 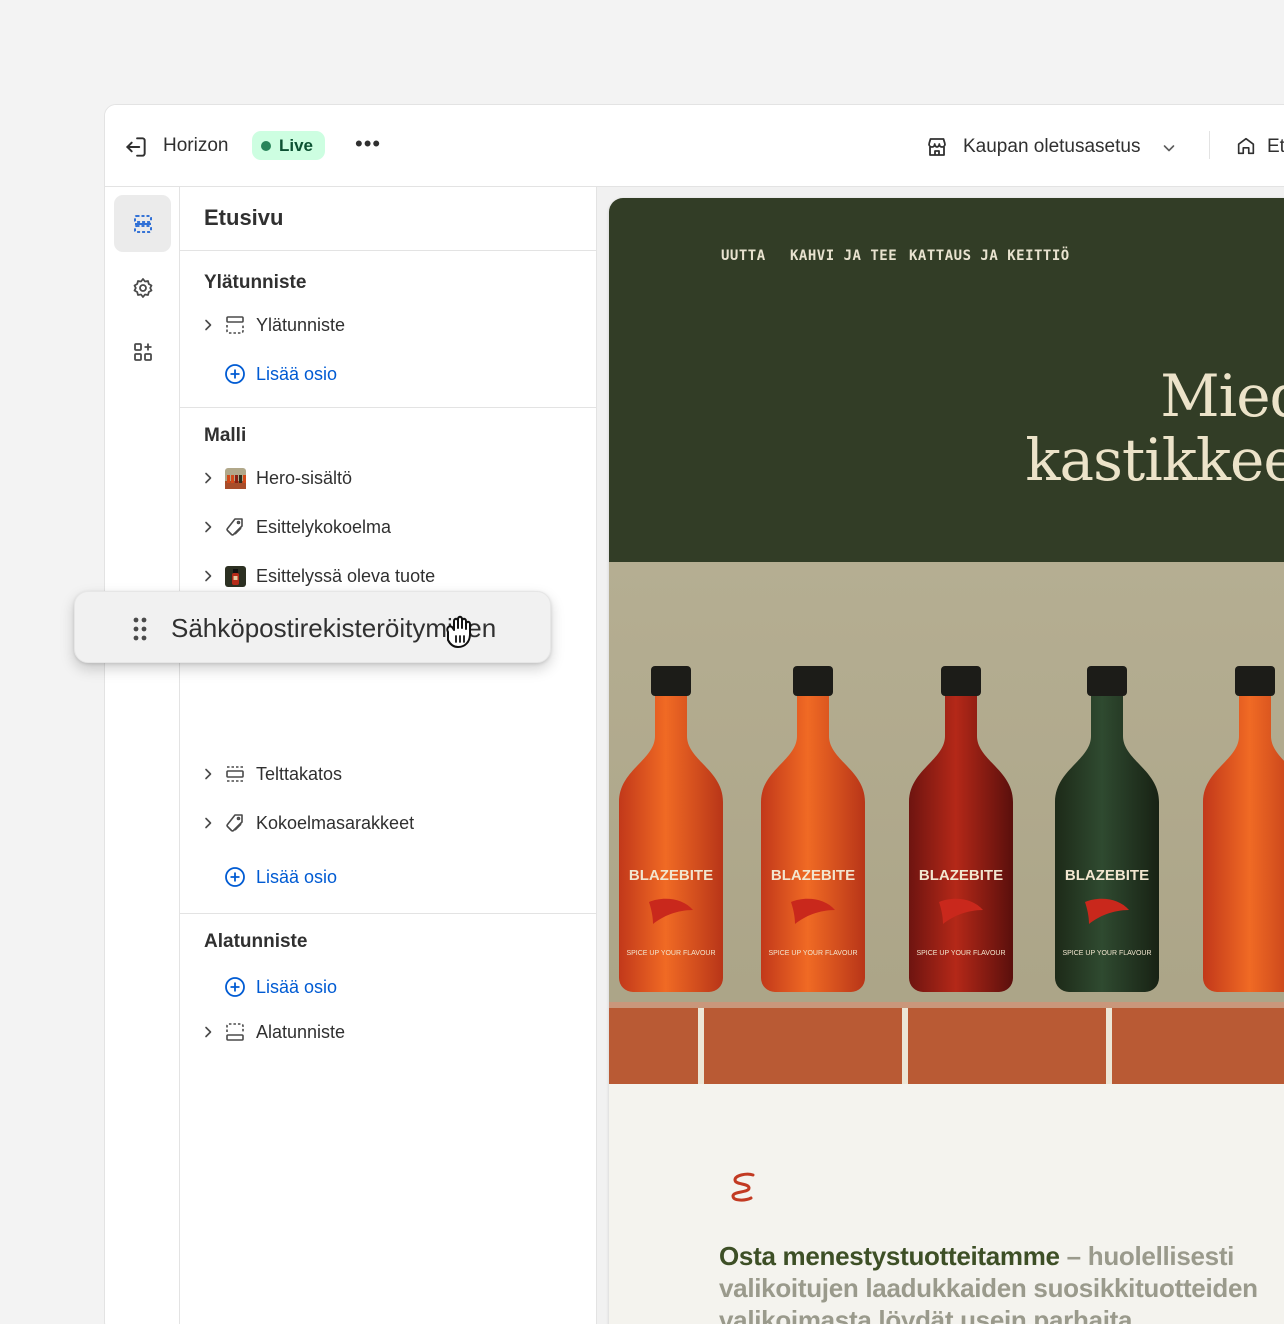 I want to click on section-item-featured-product: Esittelyssä oleva tuote, so click(x=388, y=576).